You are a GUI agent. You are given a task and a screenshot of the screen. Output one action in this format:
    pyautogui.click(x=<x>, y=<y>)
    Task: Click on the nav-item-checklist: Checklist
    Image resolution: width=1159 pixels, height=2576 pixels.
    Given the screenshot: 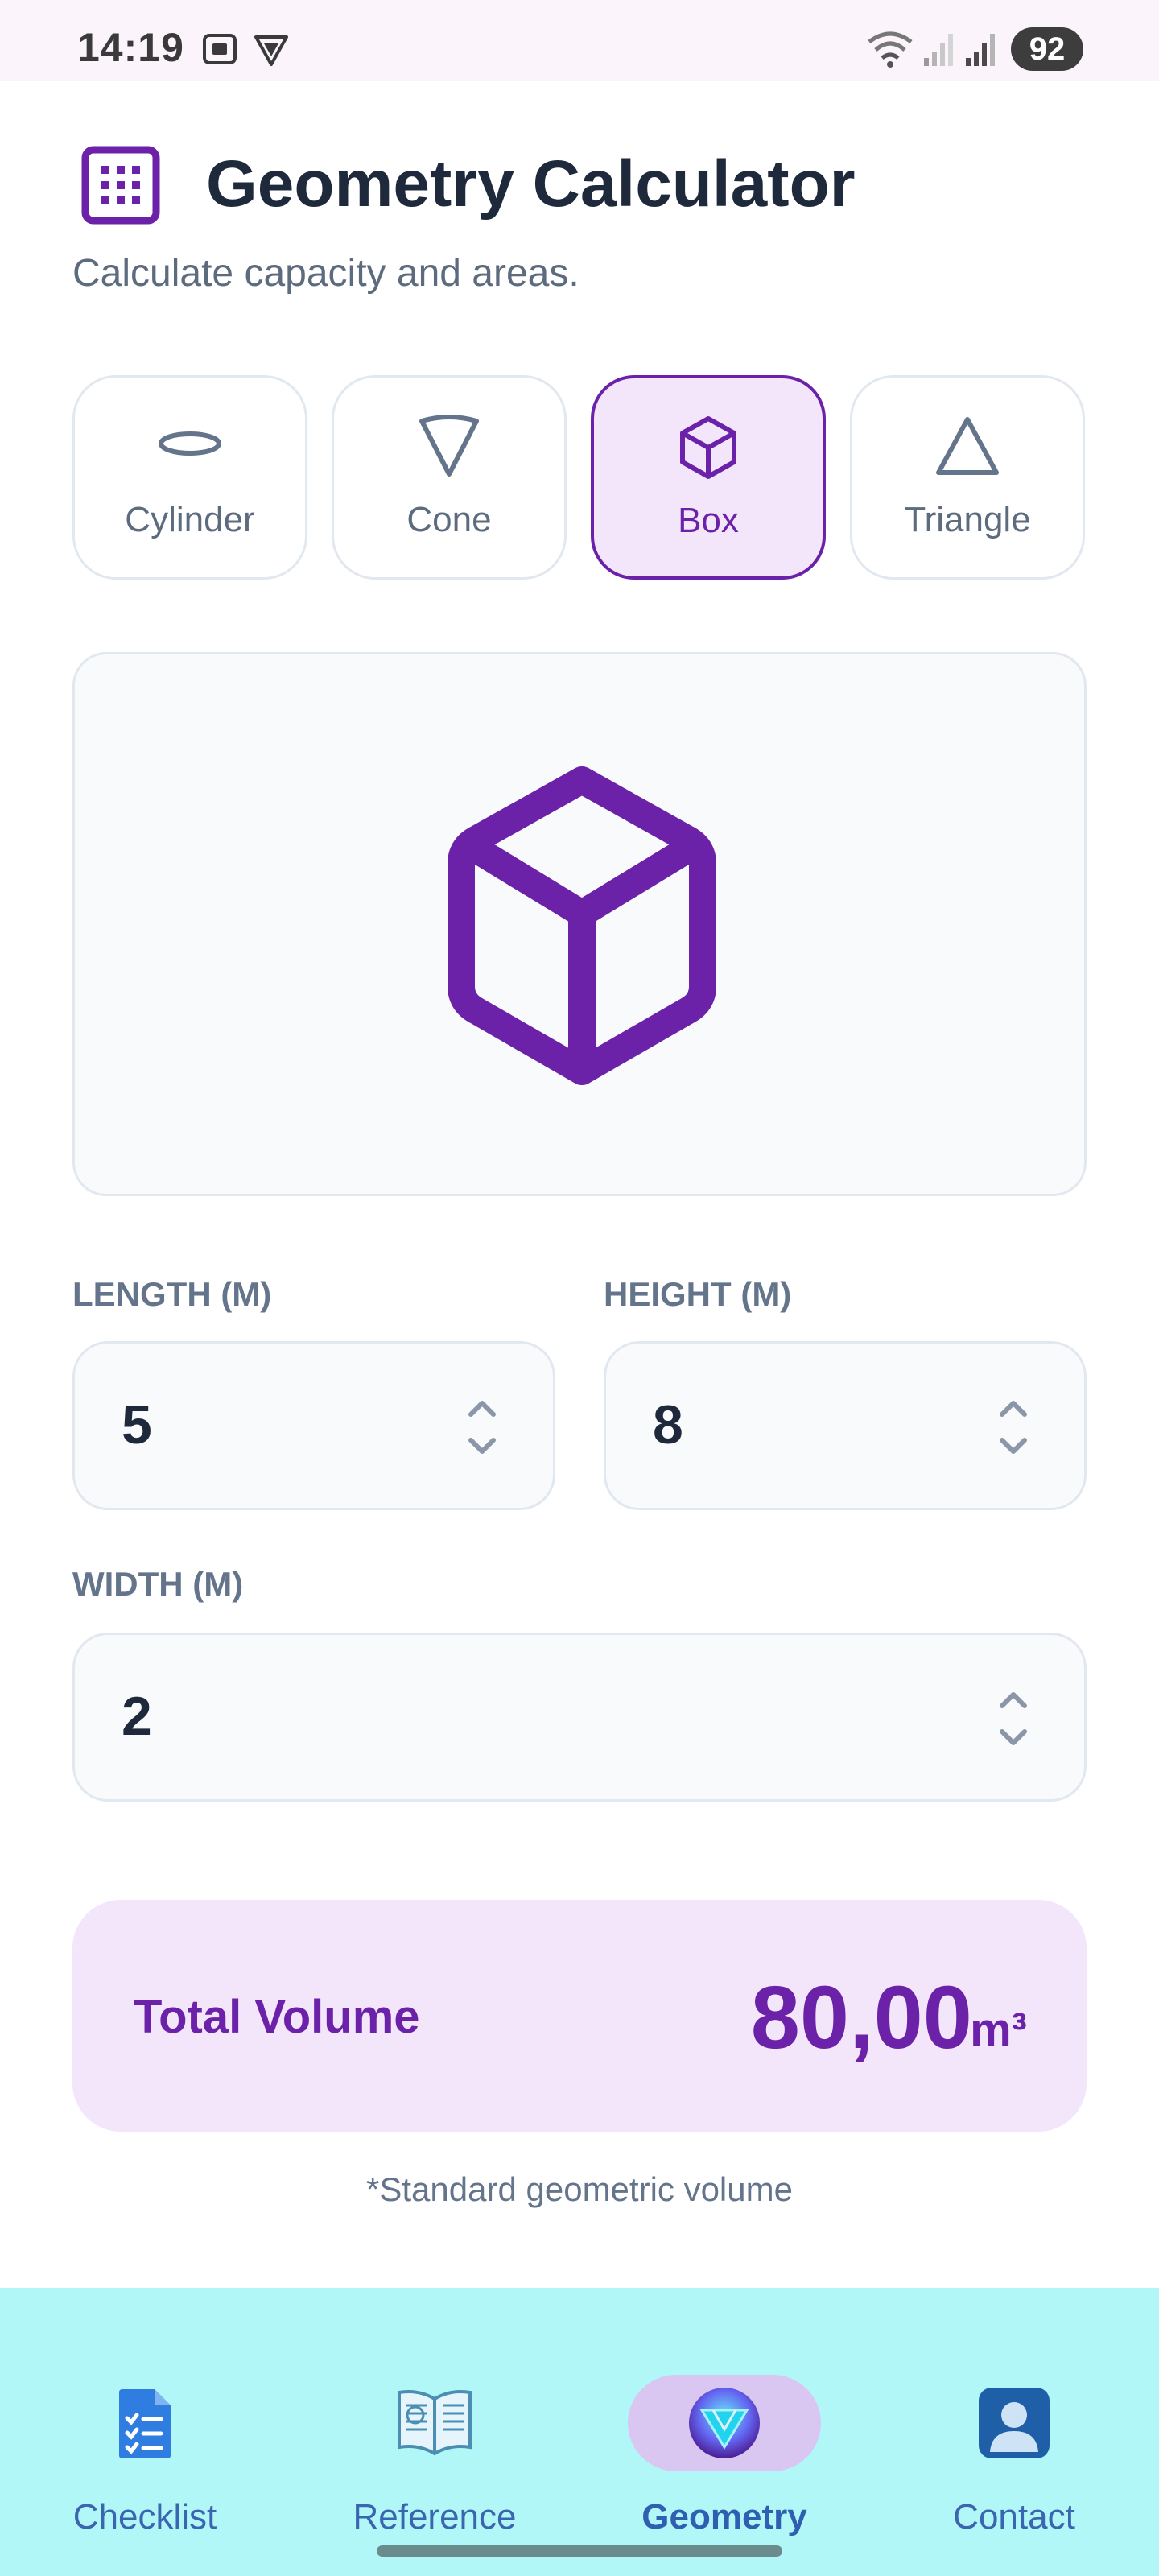 What is the action you would take?
    pyautogui.click(x=145, y=2436)
    